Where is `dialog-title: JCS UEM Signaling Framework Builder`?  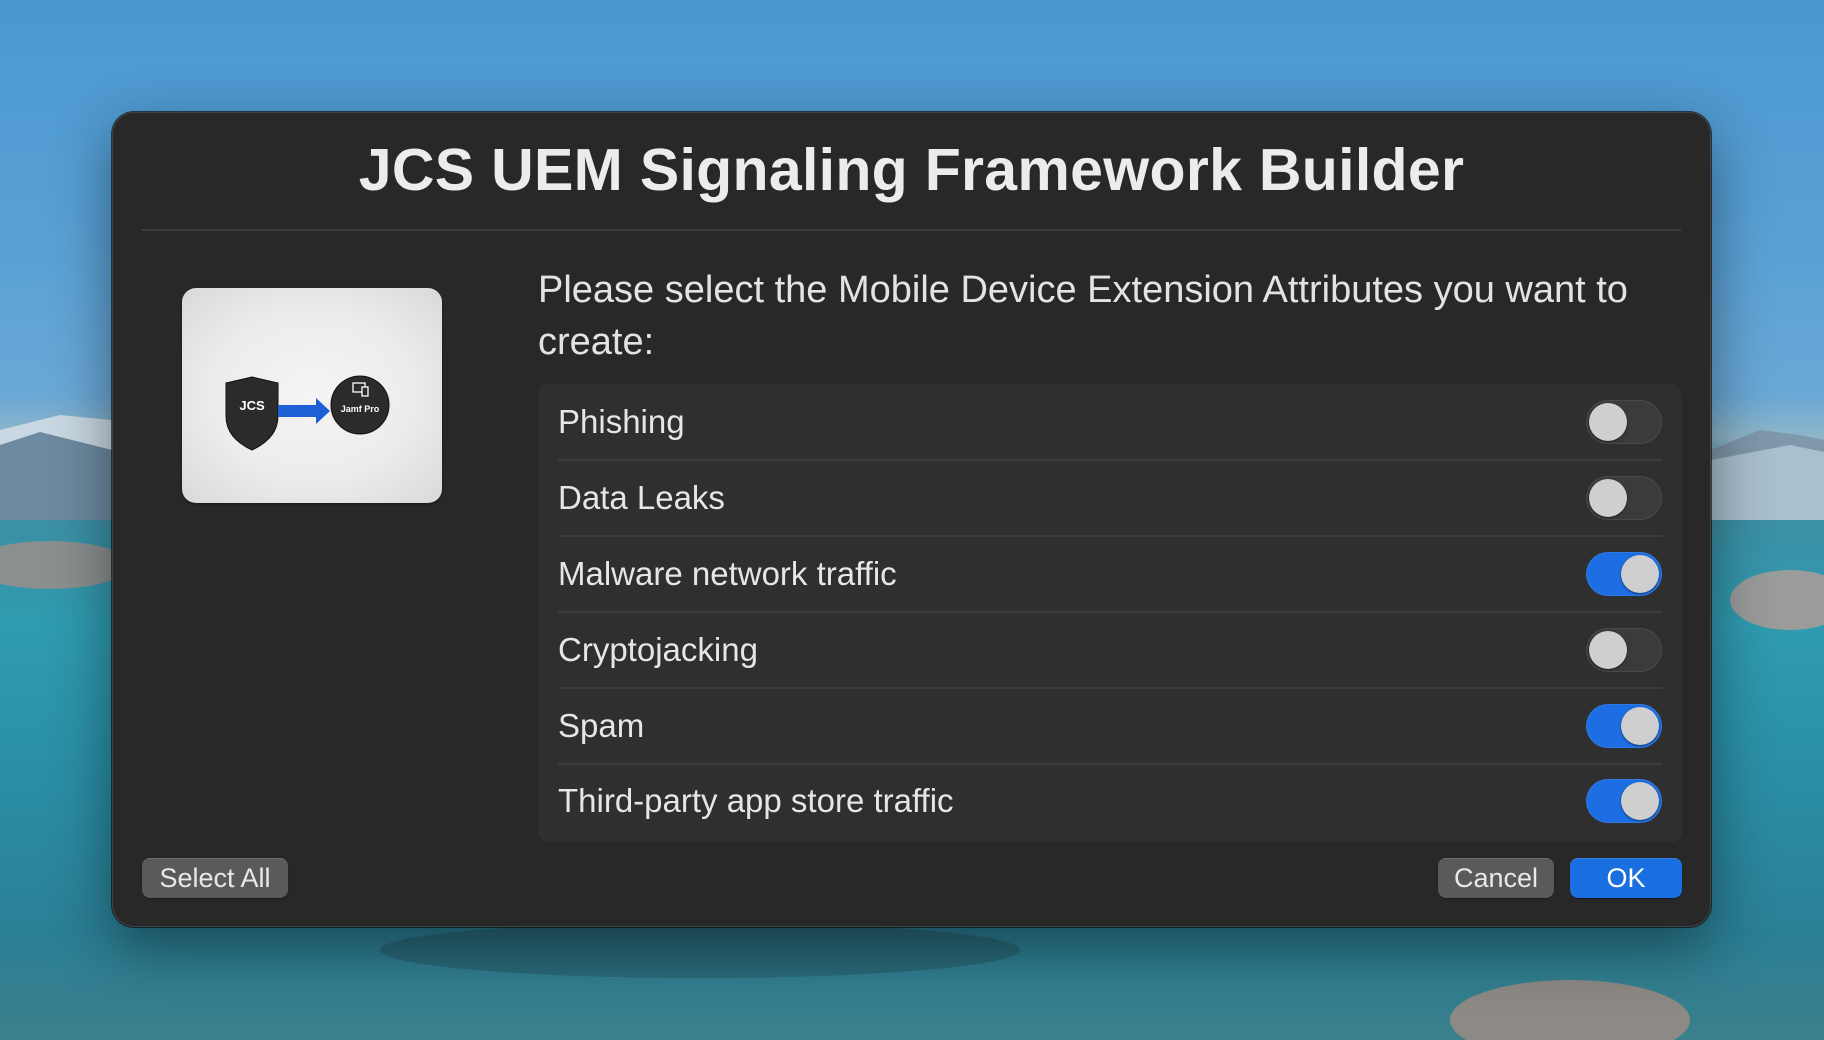
dialog-title: JCS UEM Signaling Framework Builder is located at coordinates (911, 170).